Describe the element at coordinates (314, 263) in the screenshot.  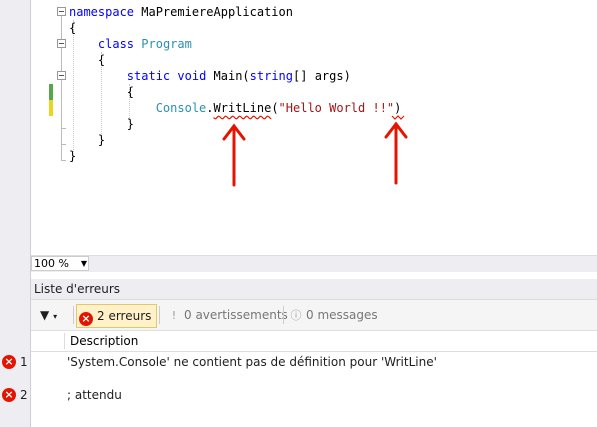
I see `editor-status-bar: 100 % ▼` at that location.